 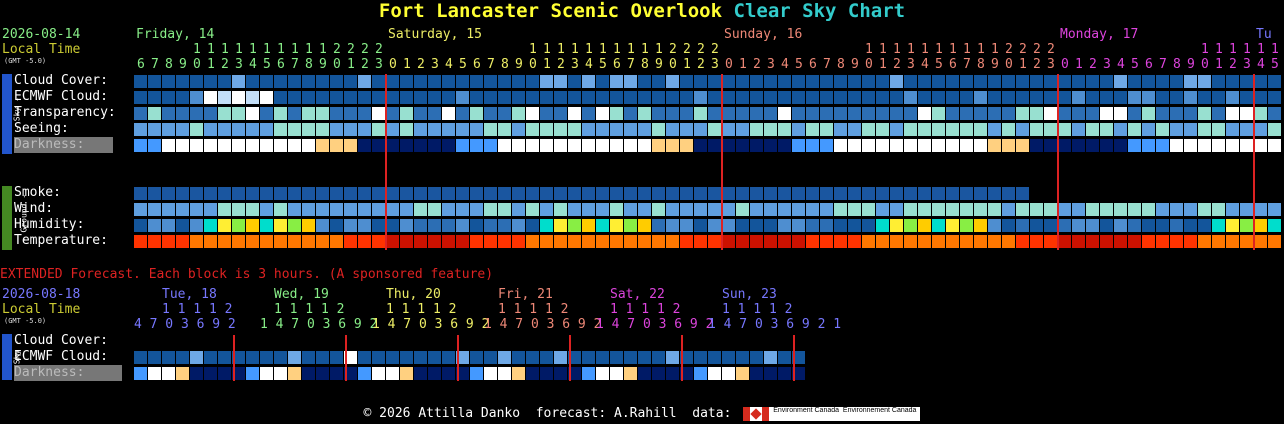 What do you see at coordinates (845, 413) in the screenshot?
I see `environment-canada-logo: Environment Canada Environnement Canada` at bounding box center [845, 413].